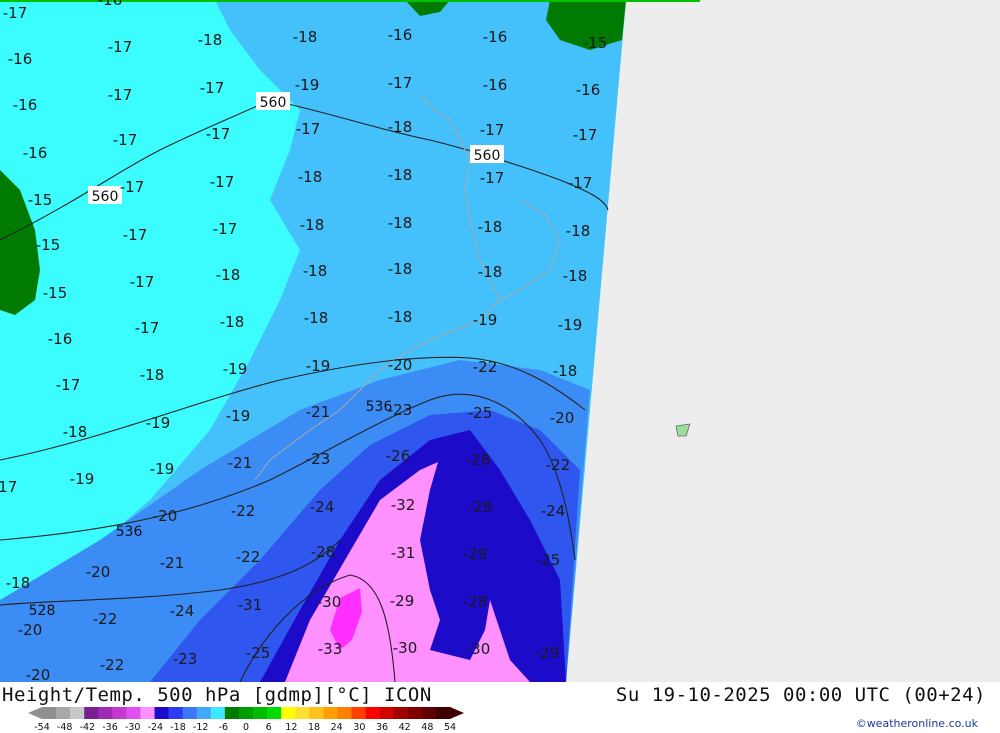 Image resolution: width=1000 pixels, height=733 pixels. I want to click on height-label: 536, so click(129, 532).